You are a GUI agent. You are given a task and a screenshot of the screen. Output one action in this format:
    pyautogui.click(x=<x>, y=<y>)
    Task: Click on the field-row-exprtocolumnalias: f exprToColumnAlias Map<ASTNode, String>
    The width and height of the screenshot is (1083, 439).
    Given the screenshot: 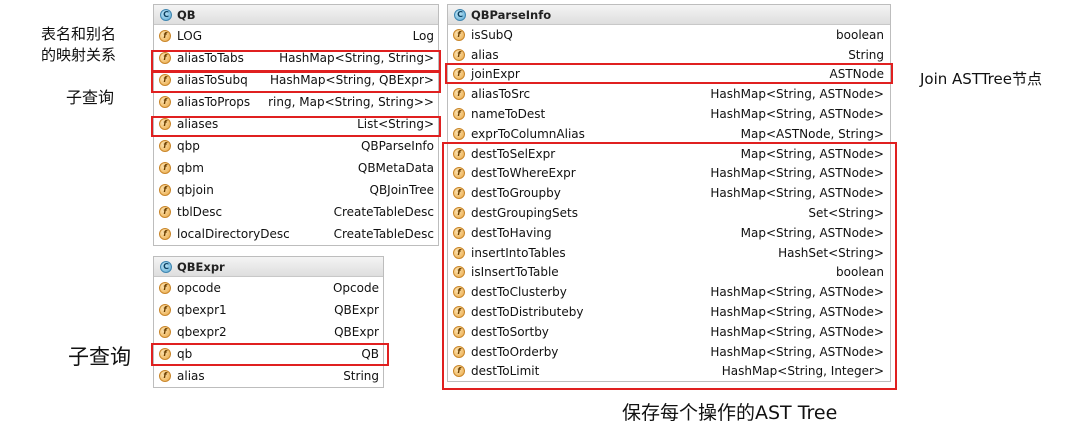 What is the action you would take?
    pyautogui.click(x=669, y=134)
    